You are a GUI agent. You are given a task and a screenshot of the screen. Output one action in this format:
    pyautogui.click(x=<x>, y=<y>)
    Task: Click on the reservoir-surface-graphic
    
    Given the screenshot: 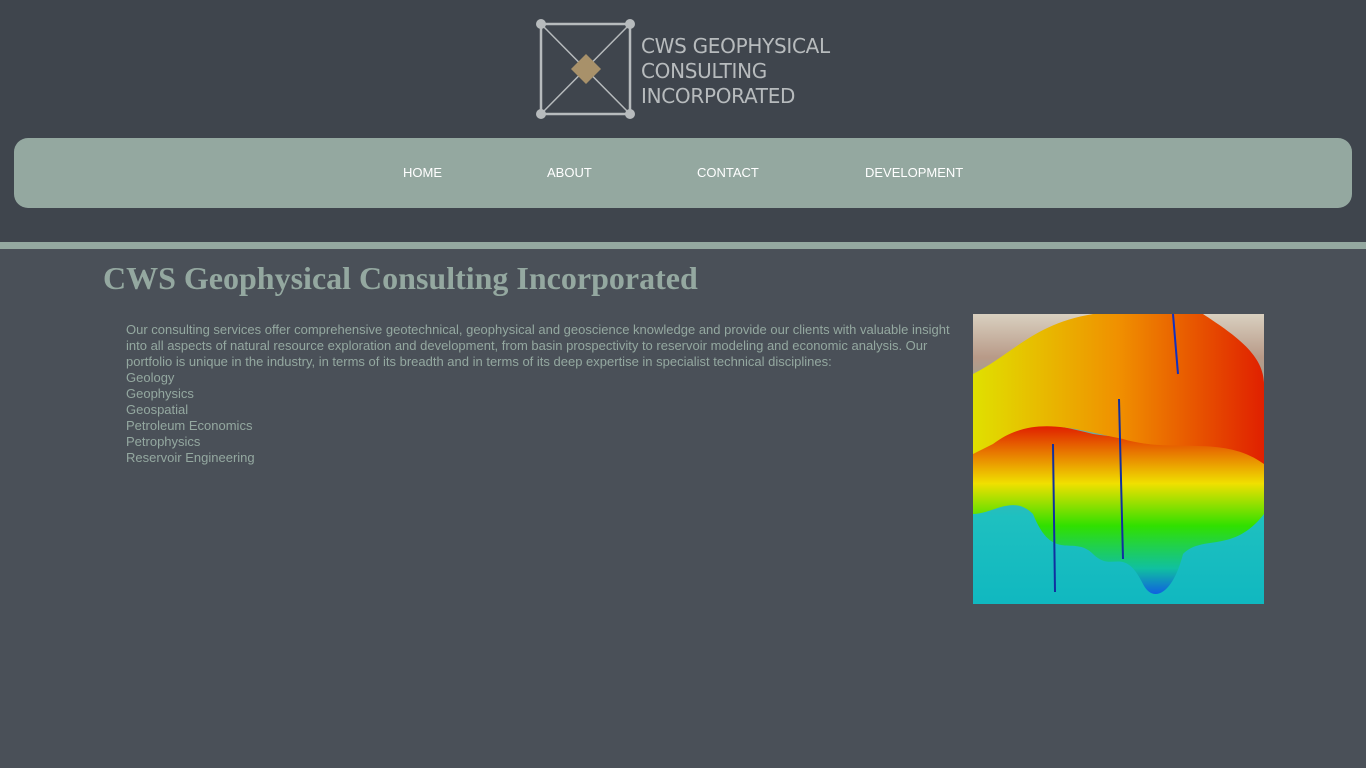 What is the action you would take?
    pyautogui.click(x=1118, y=454)
    